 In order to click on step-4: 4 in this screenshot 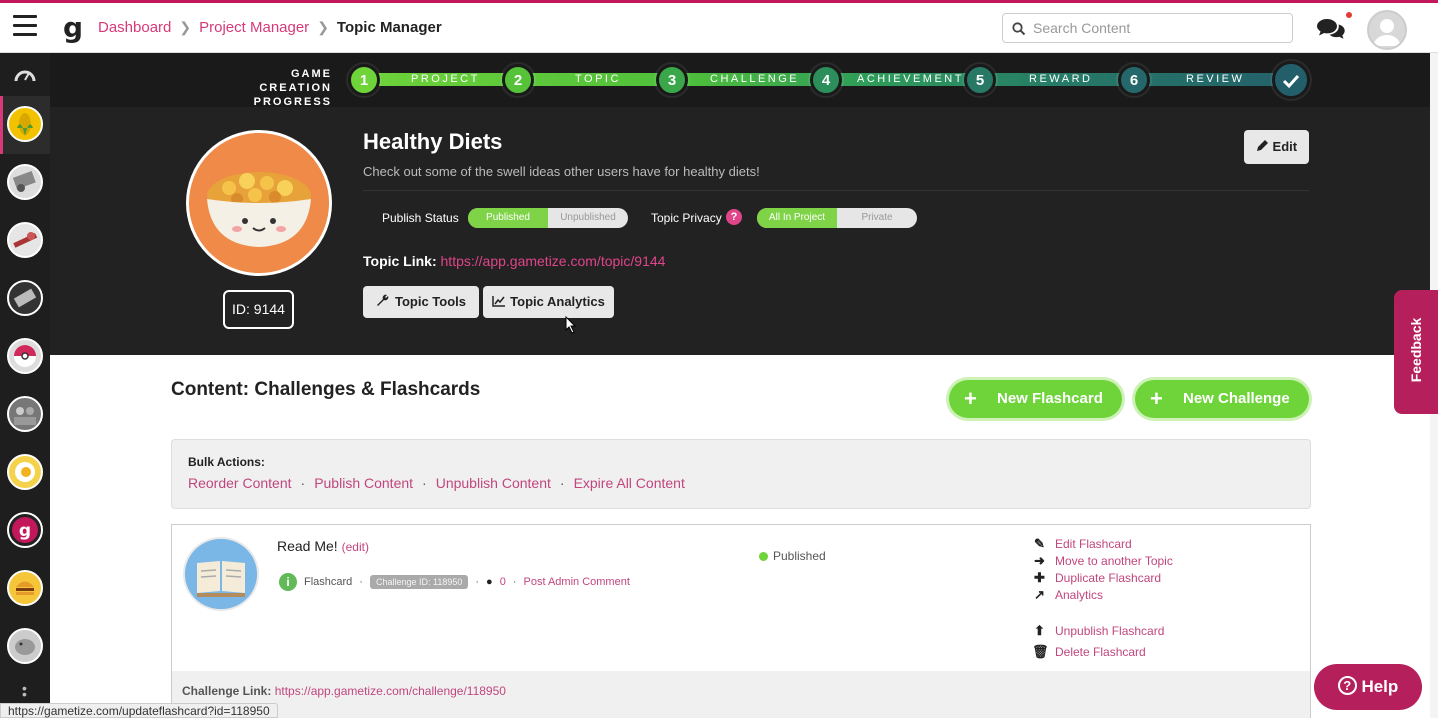, I will do `click(826, 80)`.